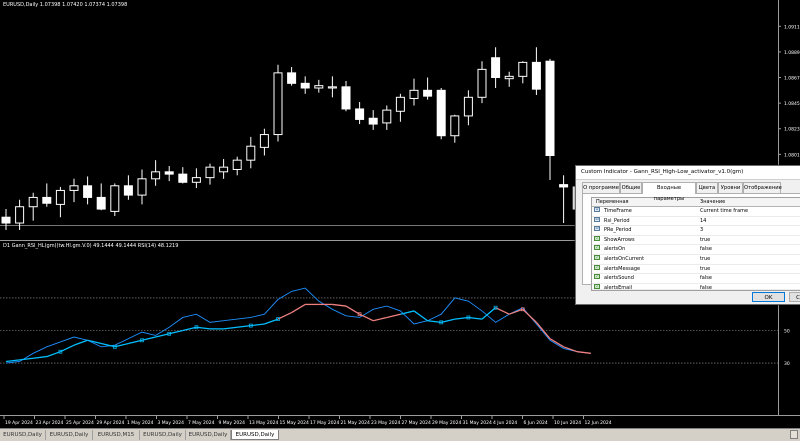  I want to click on tab-about: О программе, so click(601, 187).